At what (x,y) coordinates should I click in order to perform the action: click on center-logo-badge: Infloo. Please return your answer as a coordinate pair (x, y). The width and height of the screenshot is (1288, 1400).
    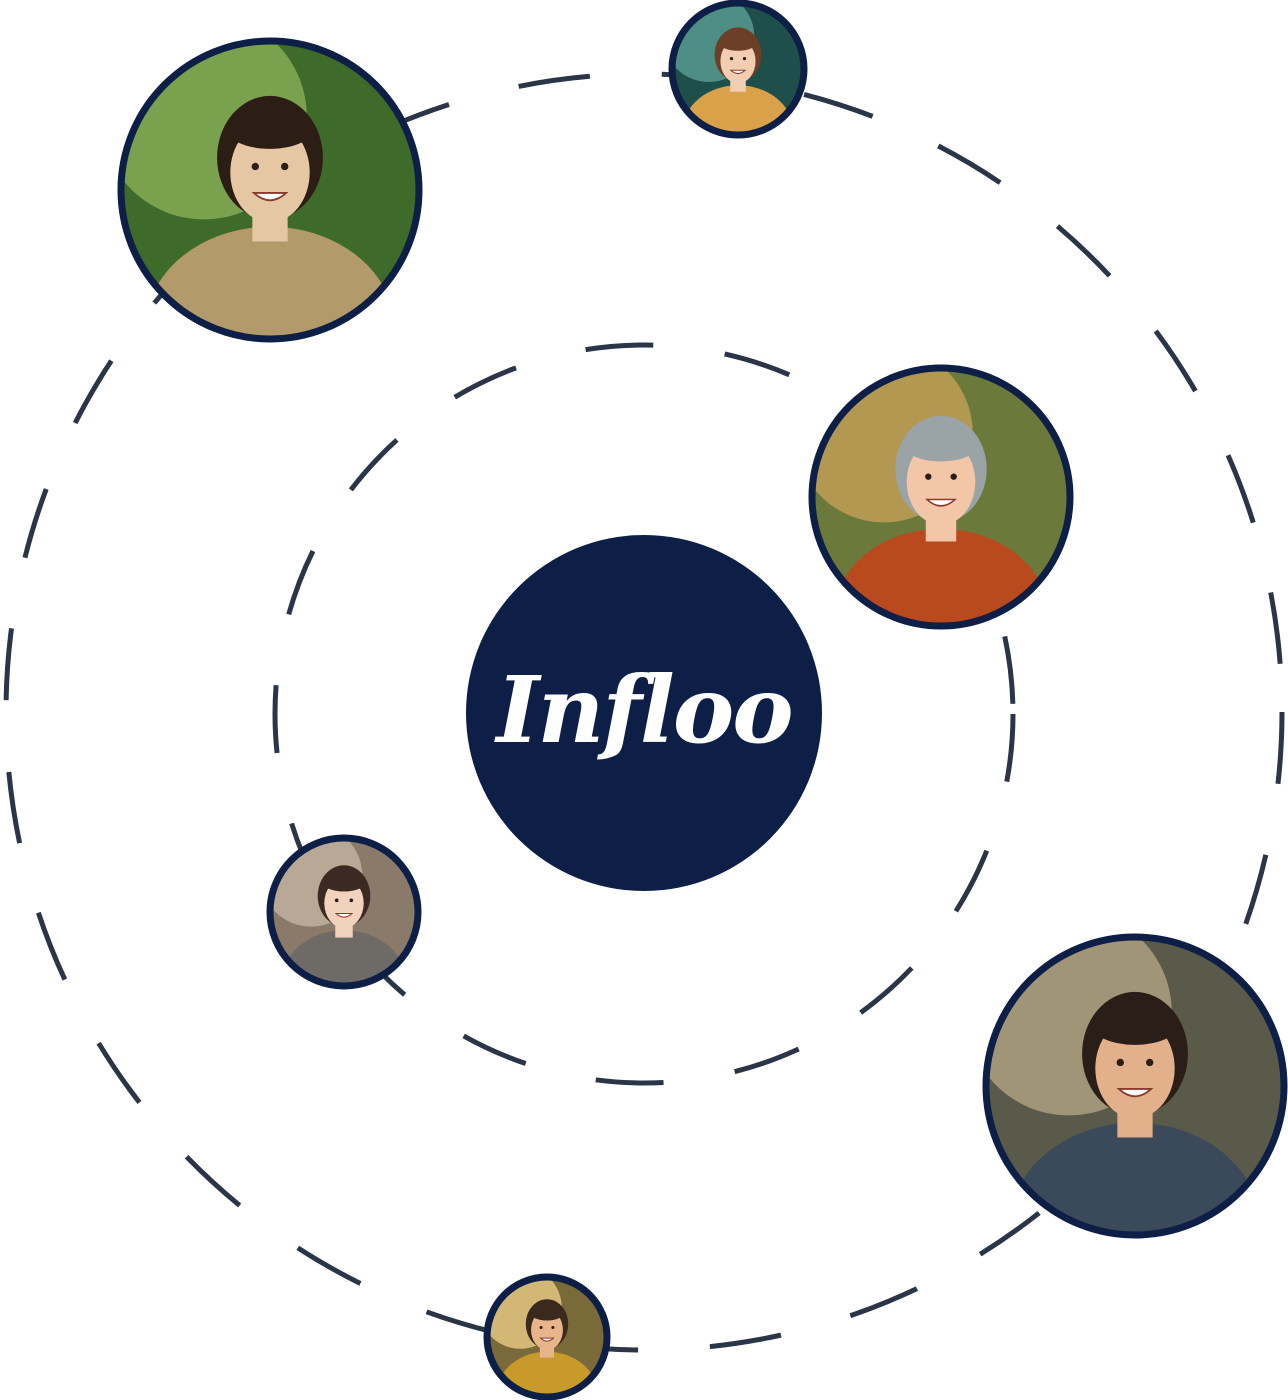
    Looking at the image, I should click on (644, 713).